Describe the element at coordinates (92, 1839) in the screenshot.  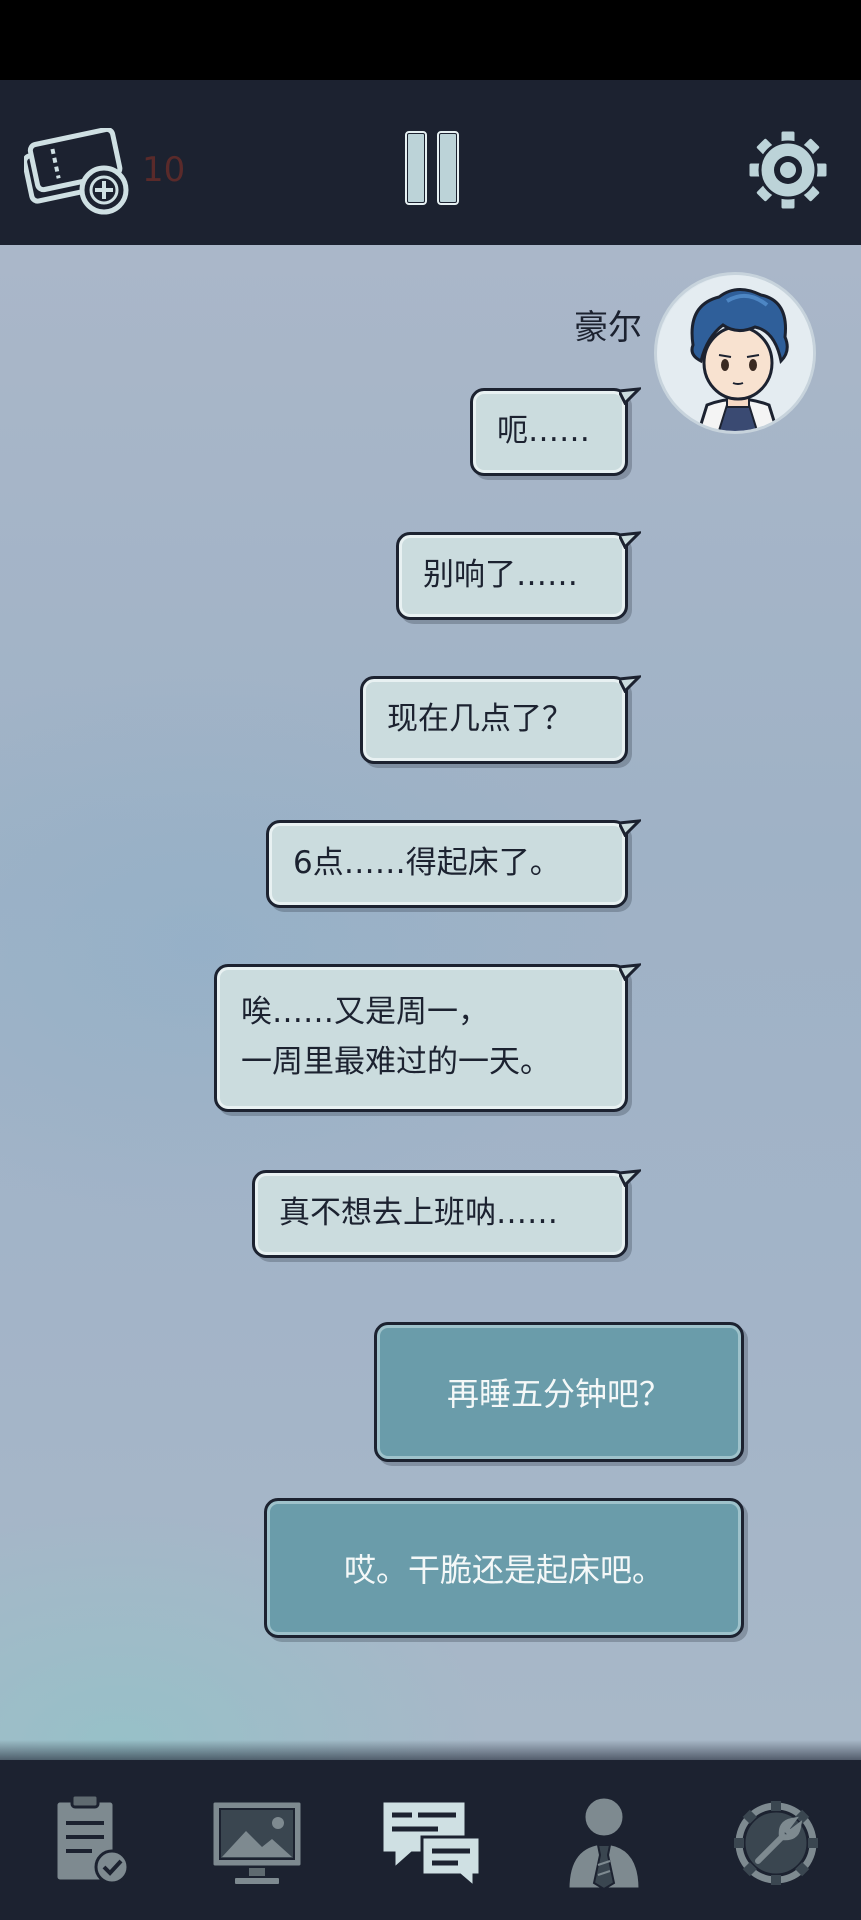
I see `clipboard-check-icon` at that location.